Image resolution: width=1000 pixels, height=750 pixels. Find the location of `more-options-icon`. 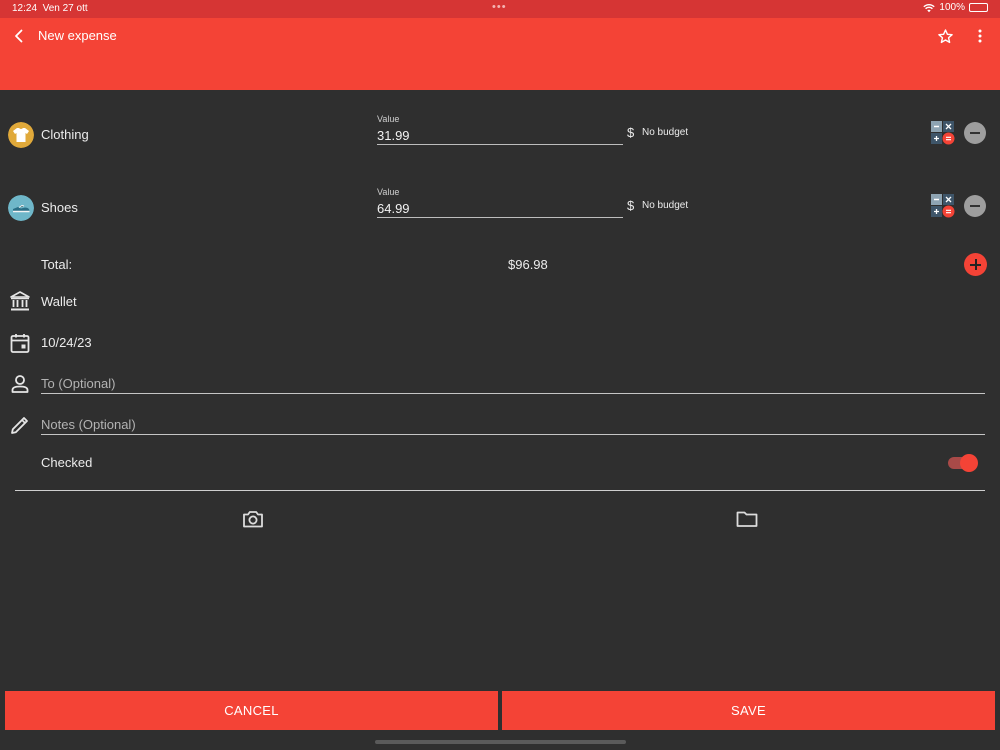

more-options-icon is located at coordinates (980, 36).